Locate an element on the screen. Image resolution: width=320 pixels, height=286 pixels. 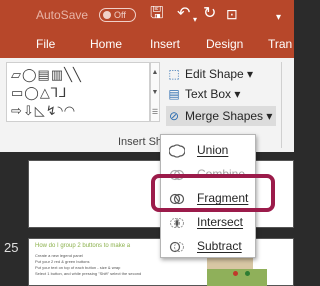
tab-file: File is located at coordinates (45, 44).